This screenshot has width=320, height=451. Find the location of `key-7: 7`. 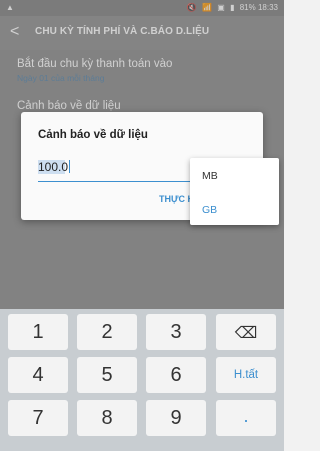

key-7: 7 is located at coordinates (38, 418).